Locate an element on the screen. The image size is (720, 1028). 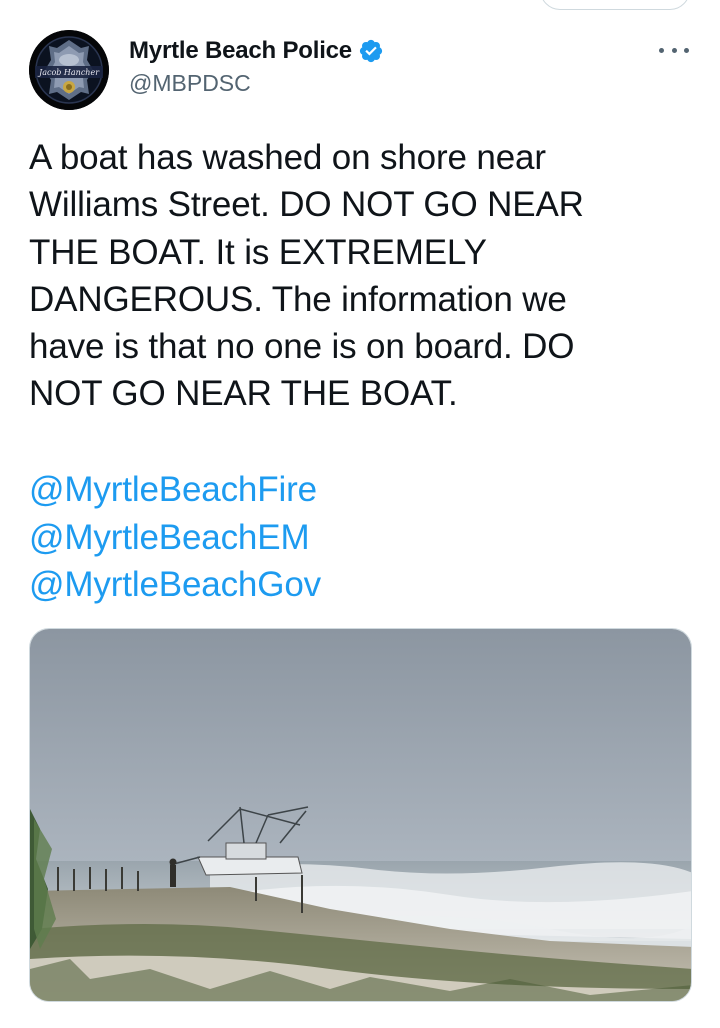
more-options-icon is located at coordinates (674, 50).